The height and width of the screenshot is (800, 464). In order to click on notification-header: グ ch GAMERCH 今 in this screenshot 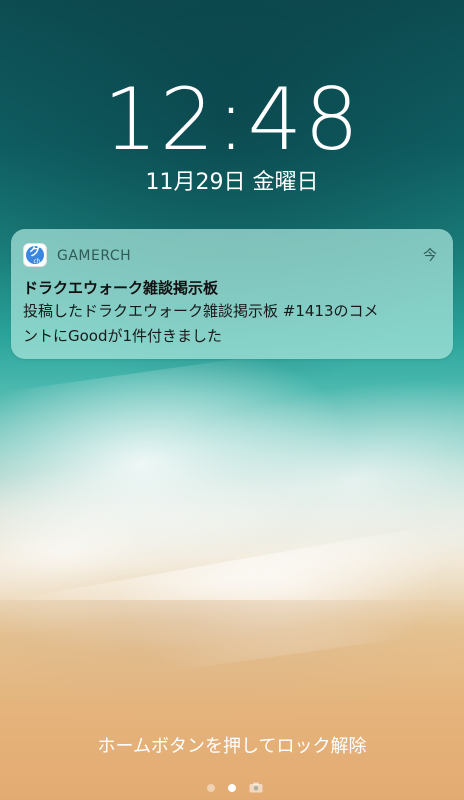, I will do `click(232, 256)`.